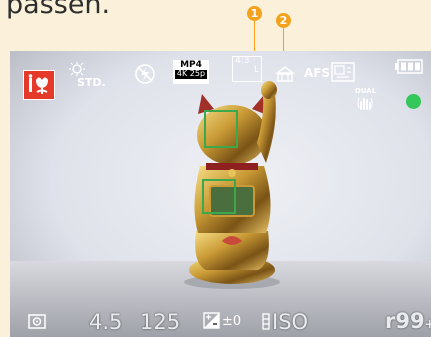 The width and height of the screenshot is (431, 337). I want to click on callout-1: 1, so click(254, 13).